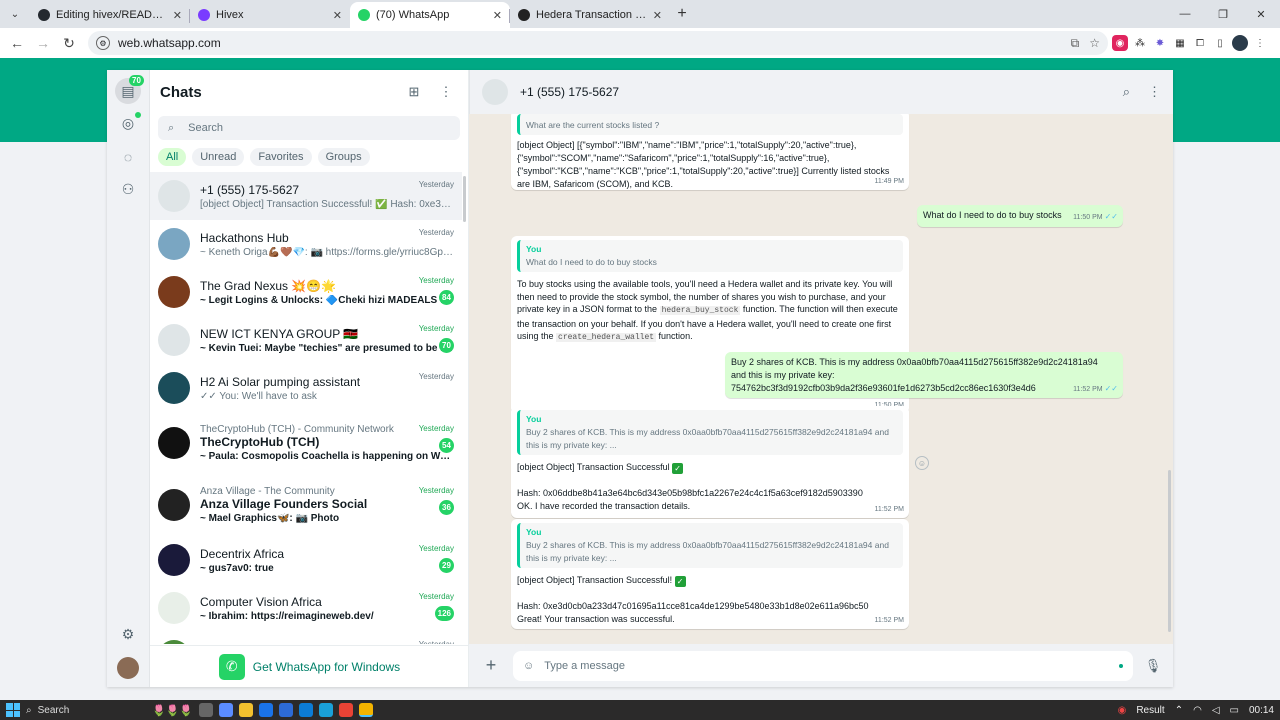 This screenshot has height=720, width=1280. Describe the element at coordinates (682, 14) in the screenshot. I see `new-tab-button: +` at that location.